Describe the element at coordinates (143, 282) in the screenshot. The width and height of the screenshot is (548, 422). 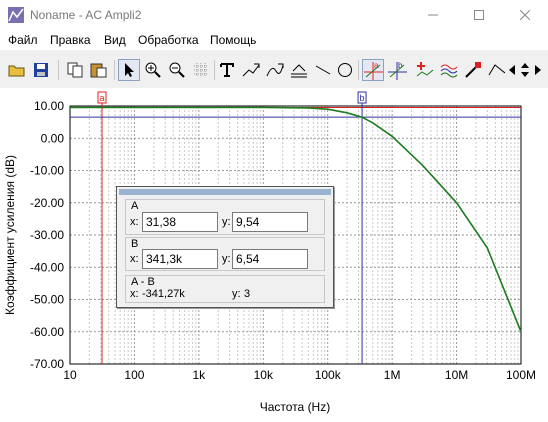
I see `cursor-diff-label: A - B` at that location.